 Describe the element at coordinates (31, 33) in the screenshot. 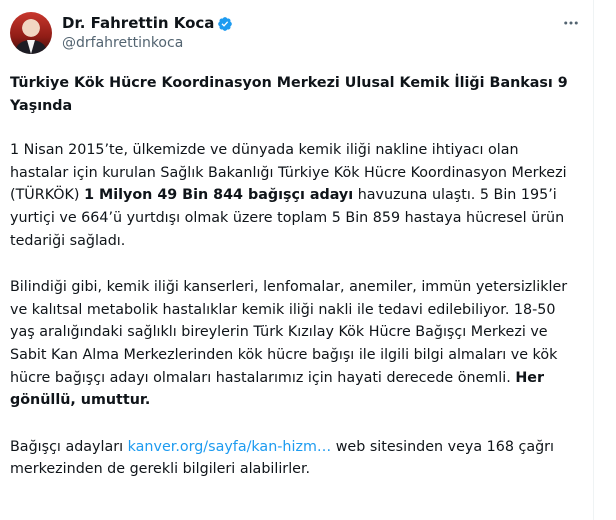

I see `avatar` at that location.